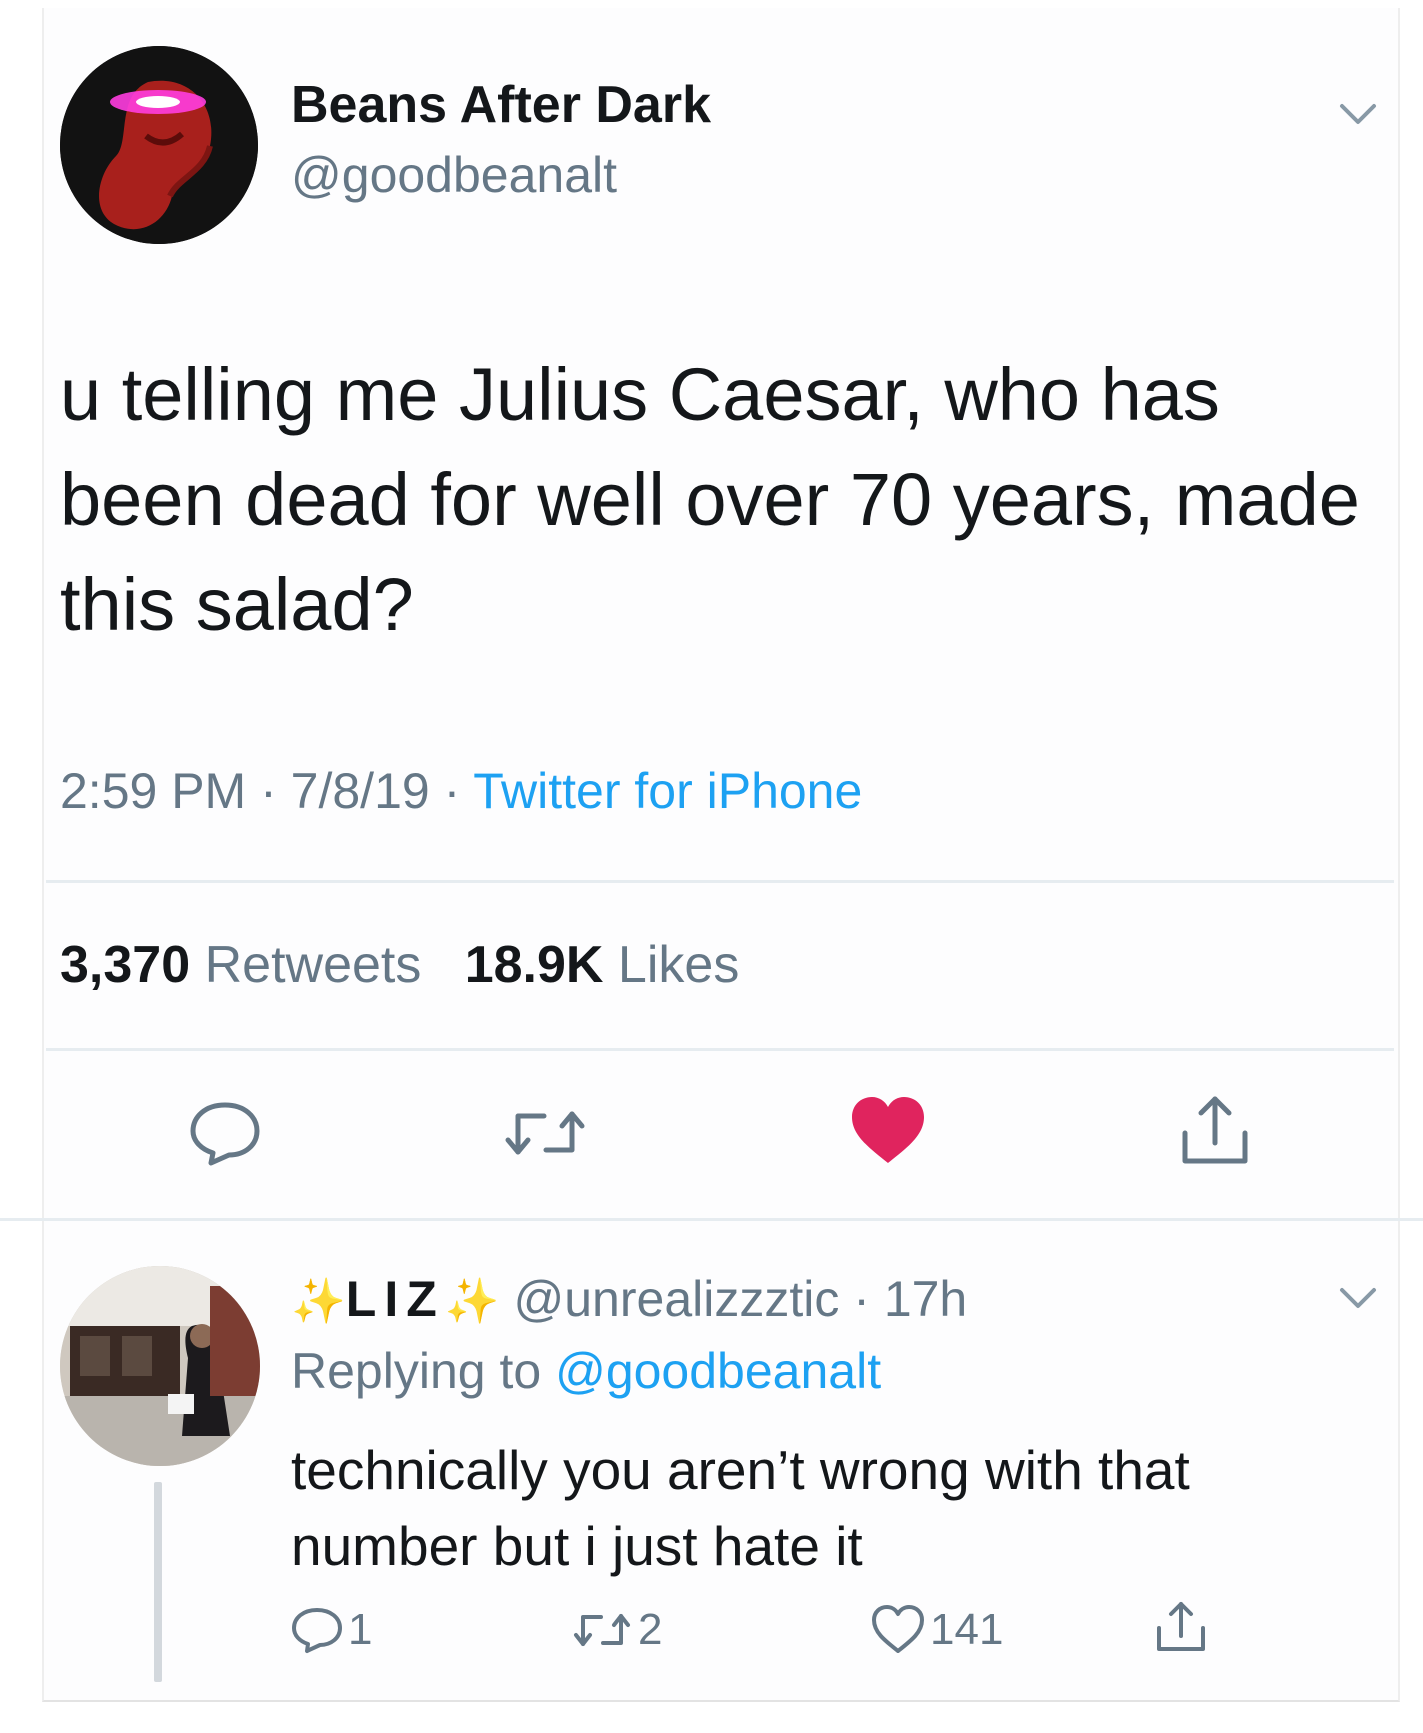 This screenshot has height=1733, width=1423. I want to click on likes-count: 18.9K, so click(534, 965).